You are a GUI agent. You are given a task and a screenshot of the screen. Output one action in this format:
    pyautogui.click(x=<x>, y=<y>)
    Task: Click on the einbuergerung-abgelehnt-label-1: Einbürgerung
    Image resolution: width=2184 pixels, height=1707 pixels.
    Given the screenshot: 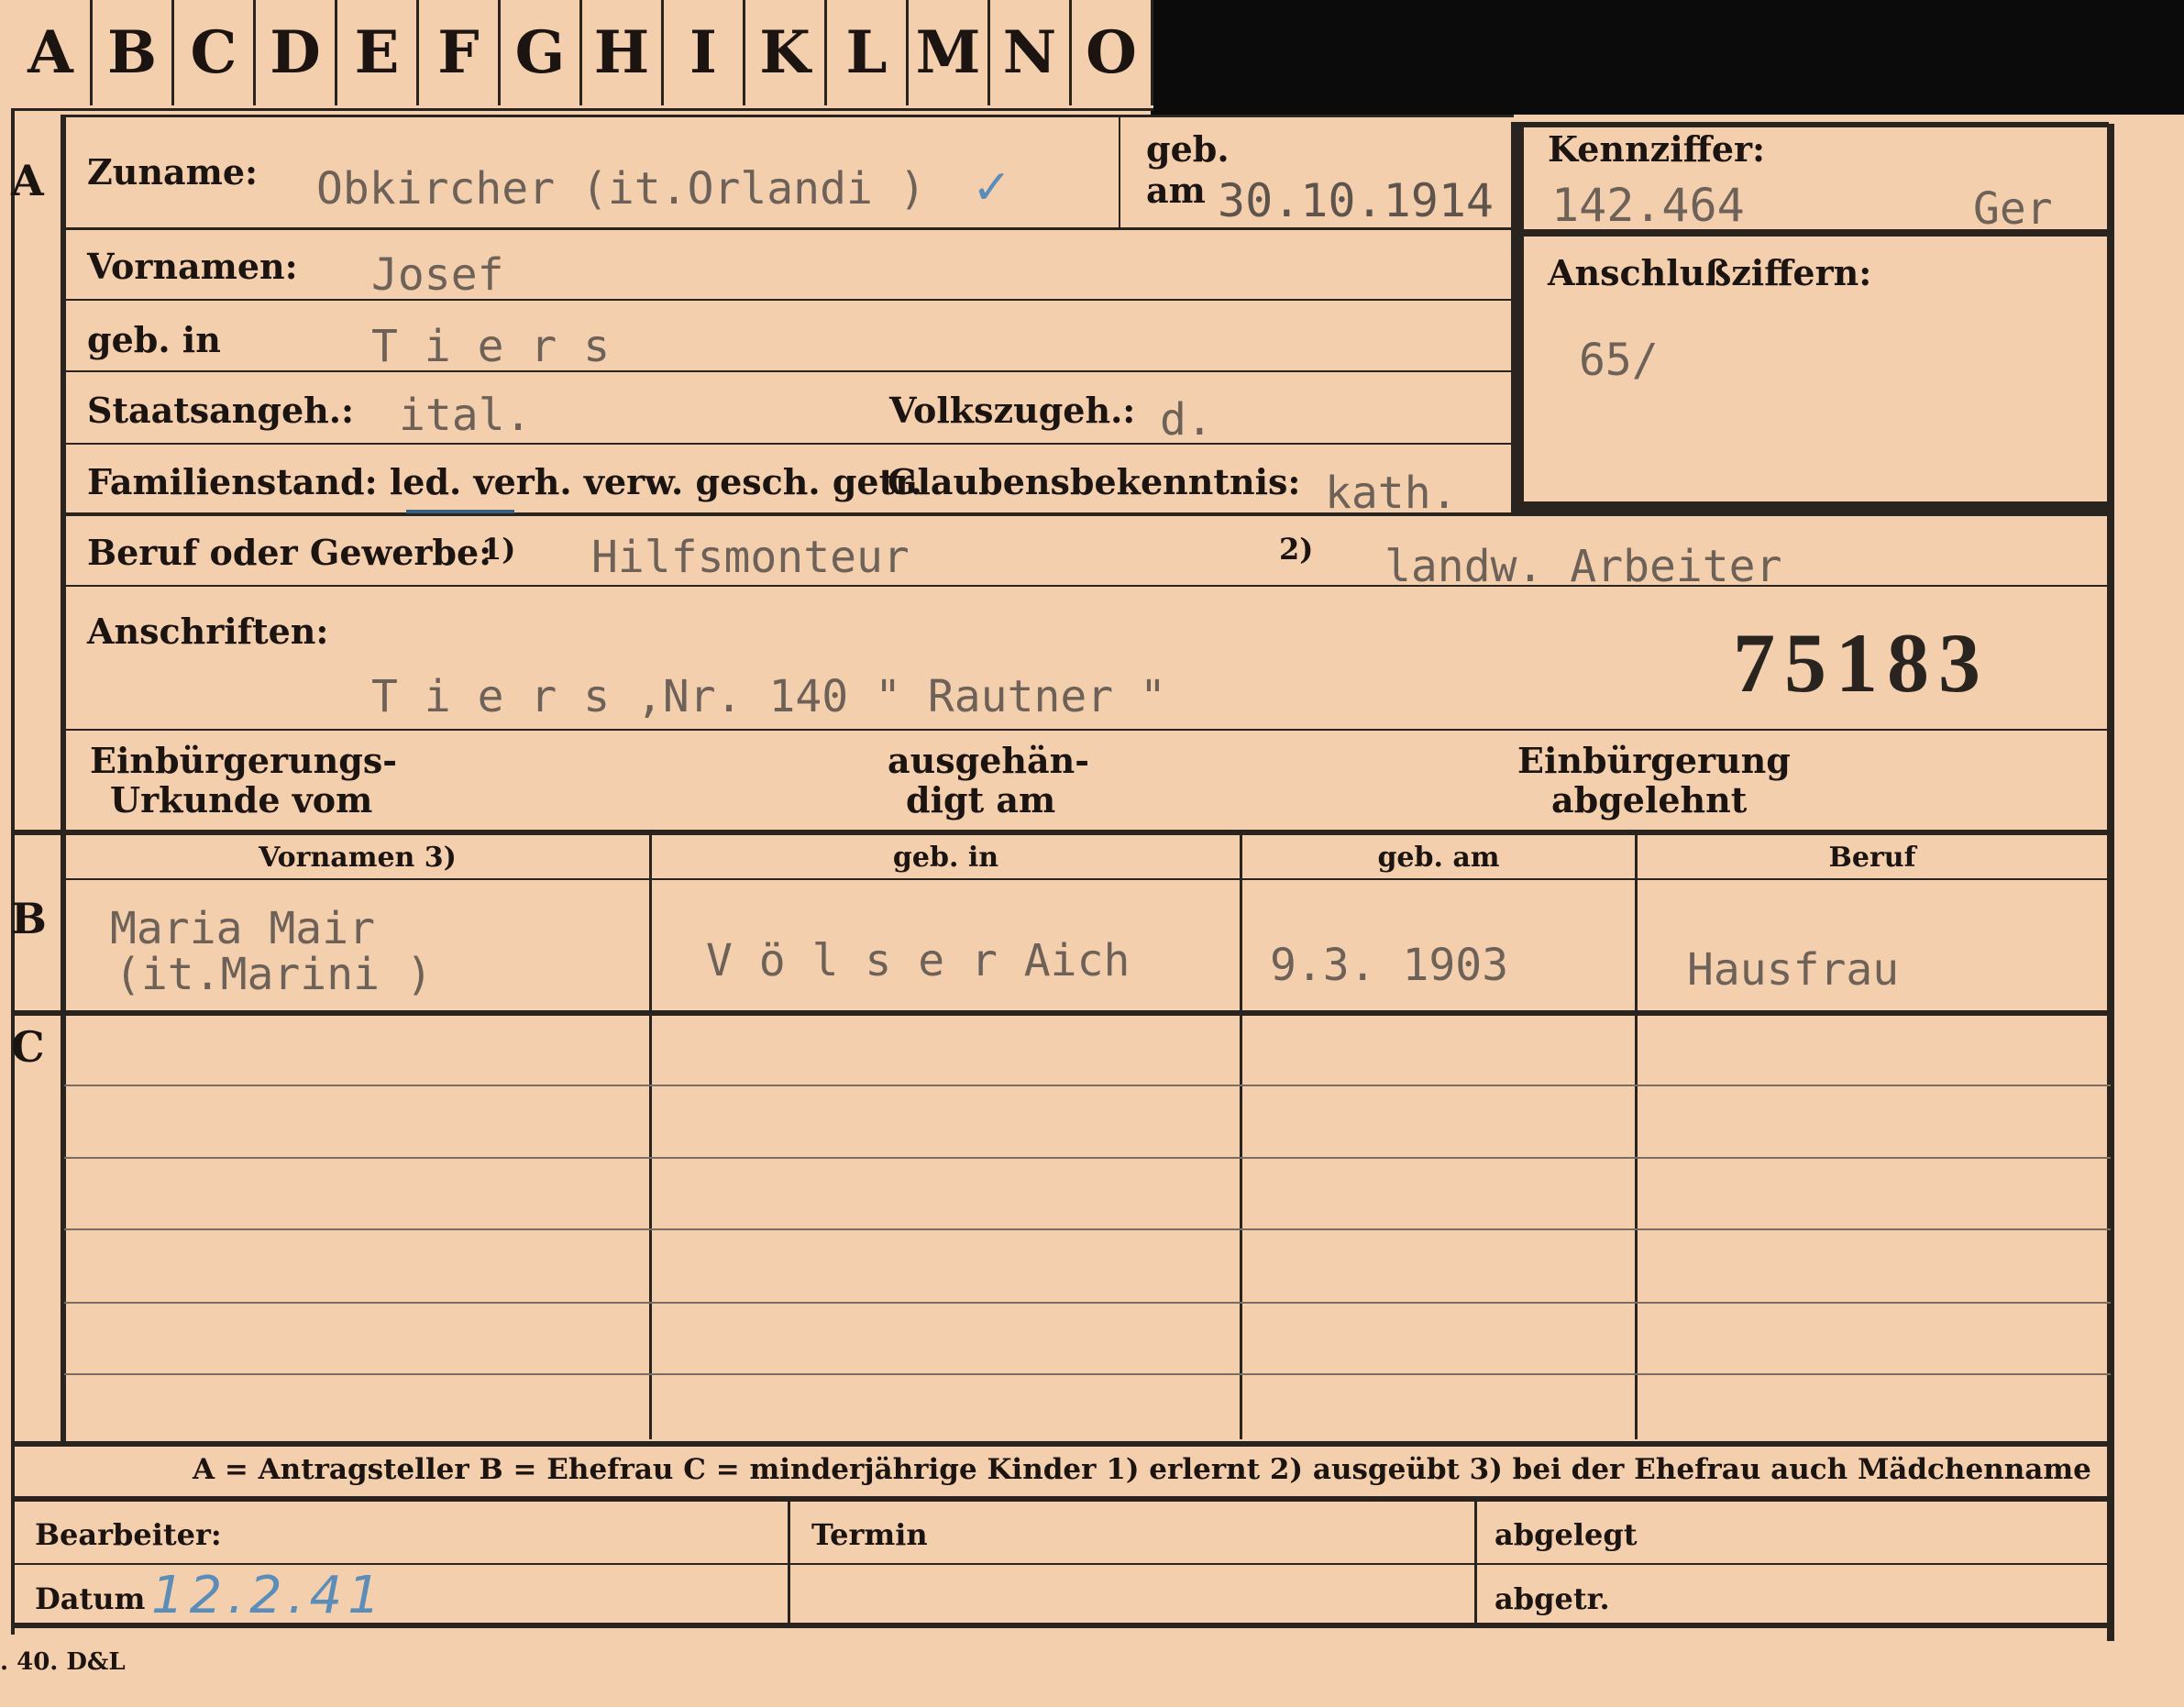 What is the action you would take?
    pyautogui.click(x=1654, y=760)
    